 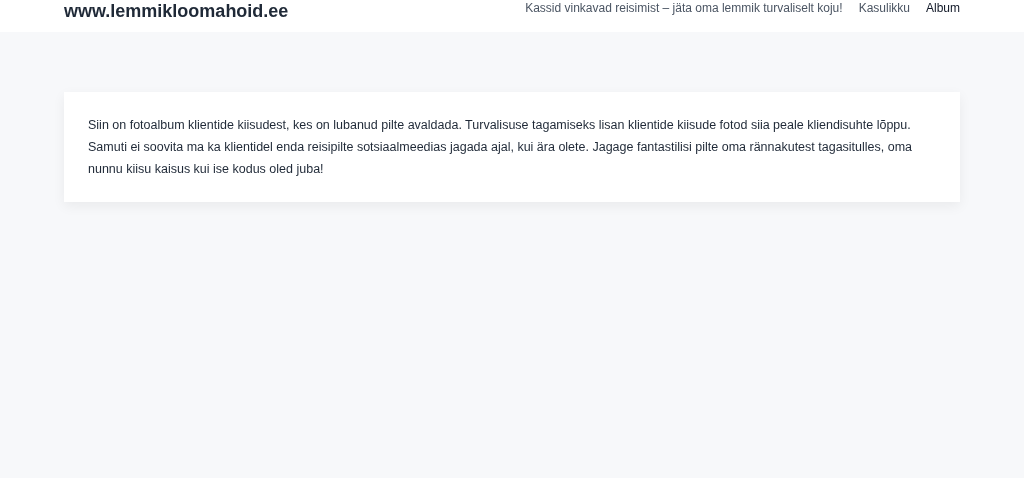 What do you see at coordinates (684, 8) in the screenshot?
I see `nav-link: Kassid vinkavad reisimist – jäta oma lemmik turvaliselt koju!` at bounding box center [684, 8].